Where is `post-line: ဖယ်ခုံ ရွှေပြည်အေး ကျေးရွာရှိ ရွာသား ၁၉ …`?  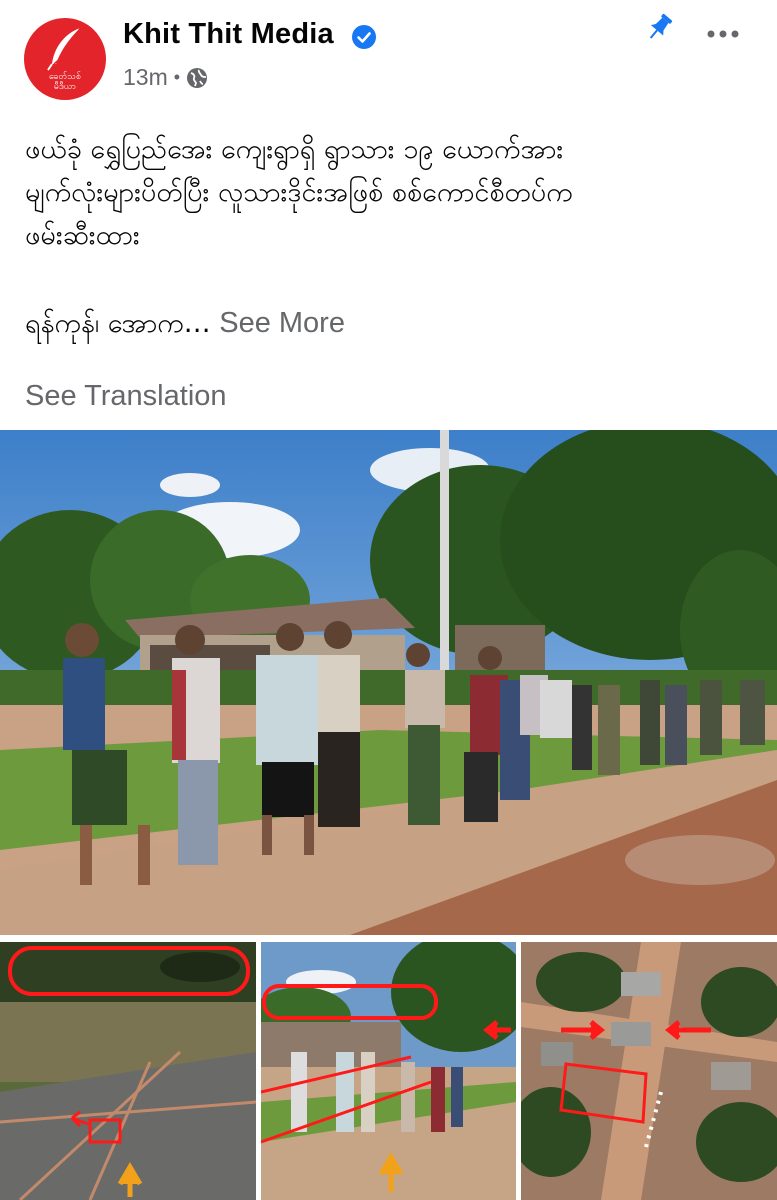 post-line: ဖယ်ခုံ ရွှေပြည်အေး ကျေးရွာရှိ ရွာသား ၁၉ … is located at coordinates (294, 149).